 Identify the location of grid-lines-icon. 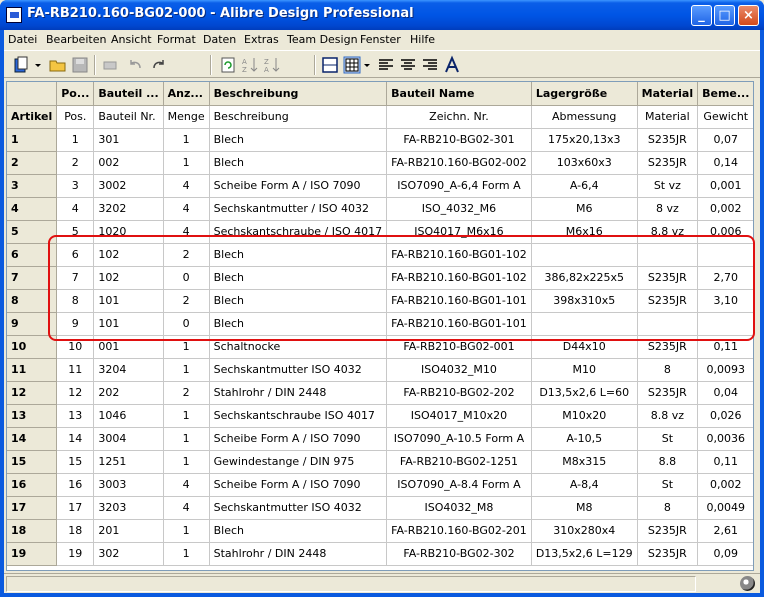
(352, 65).